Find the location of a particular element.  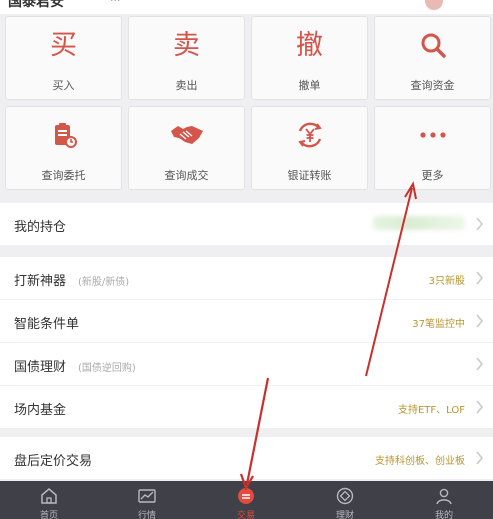

sell-label: 卖出 is located at coordinates (186, 85).